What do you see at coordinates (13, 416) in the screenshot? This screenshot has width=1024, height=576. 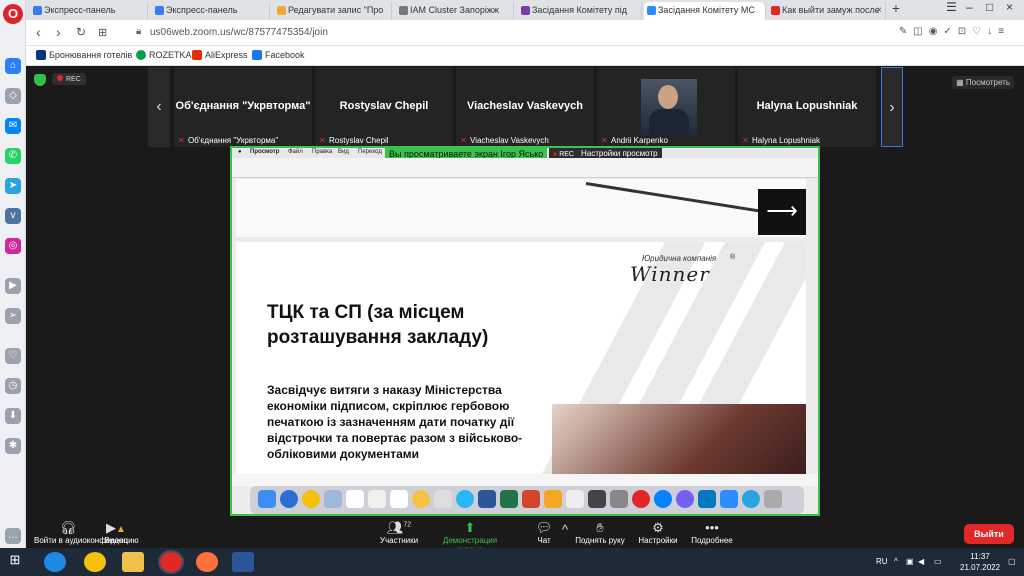 I see `downloads-icon: ⬇` at bounding box center [13, 416].